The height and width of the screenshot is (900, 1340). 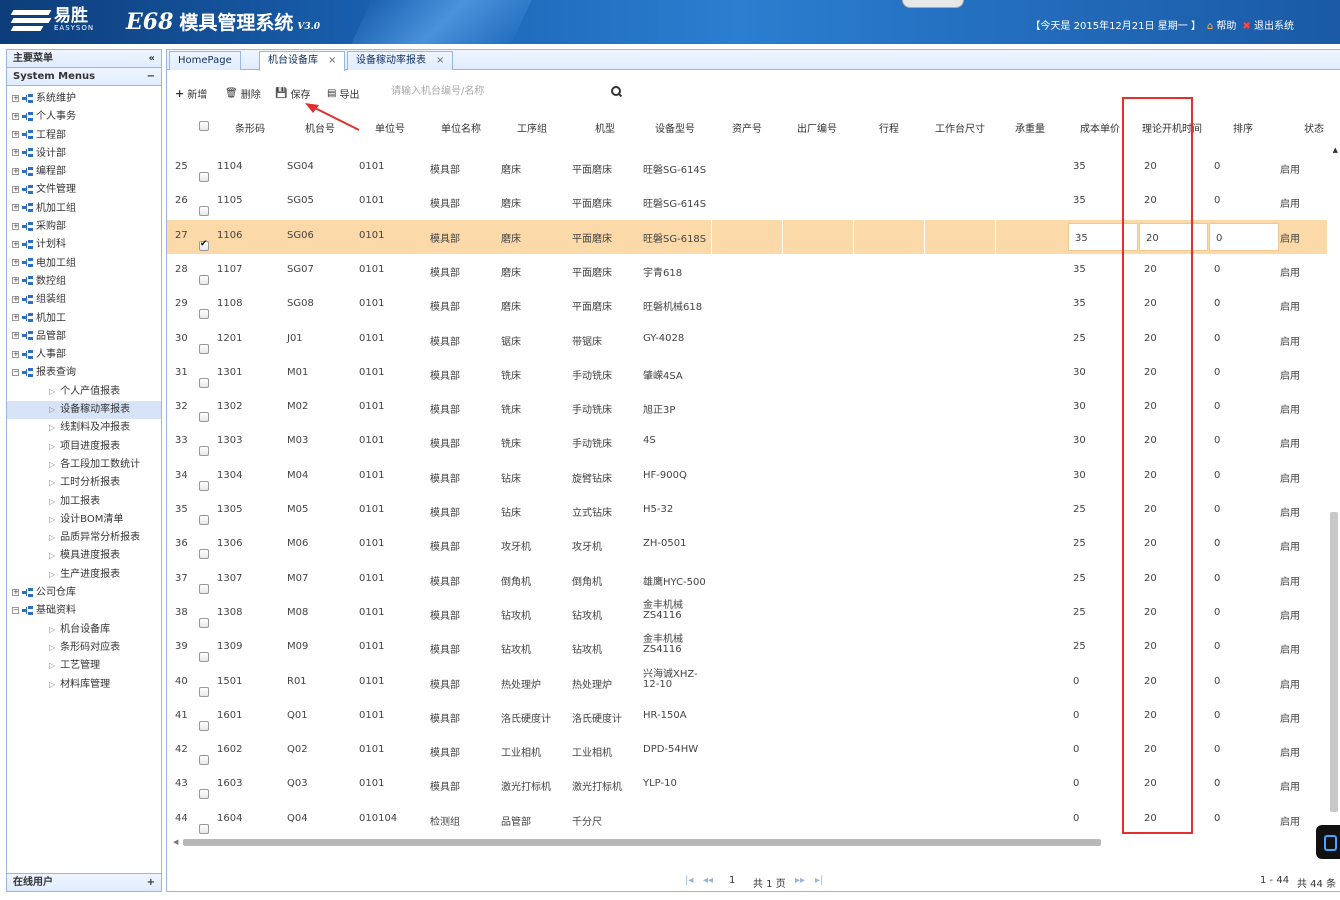 What do you see at coordinates (84, 300) in the screenshot?
I see `tree-node: + 组装组` at bounding box center [84, 300].